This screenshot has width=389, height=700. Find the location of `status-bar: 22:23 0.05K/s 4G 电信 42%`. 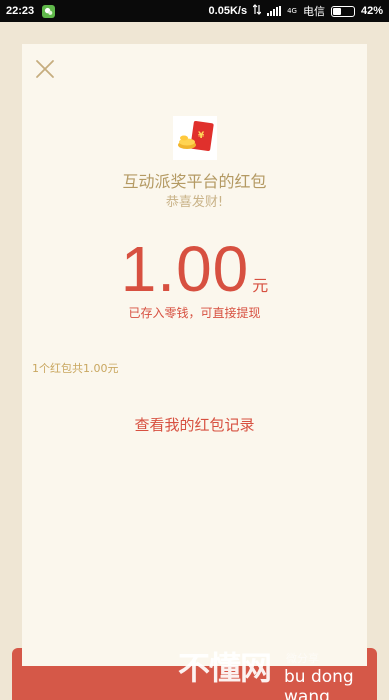

status-bar: 22:23 0.05K/s 4G 电信 42% is located at coordinates (194, 11).